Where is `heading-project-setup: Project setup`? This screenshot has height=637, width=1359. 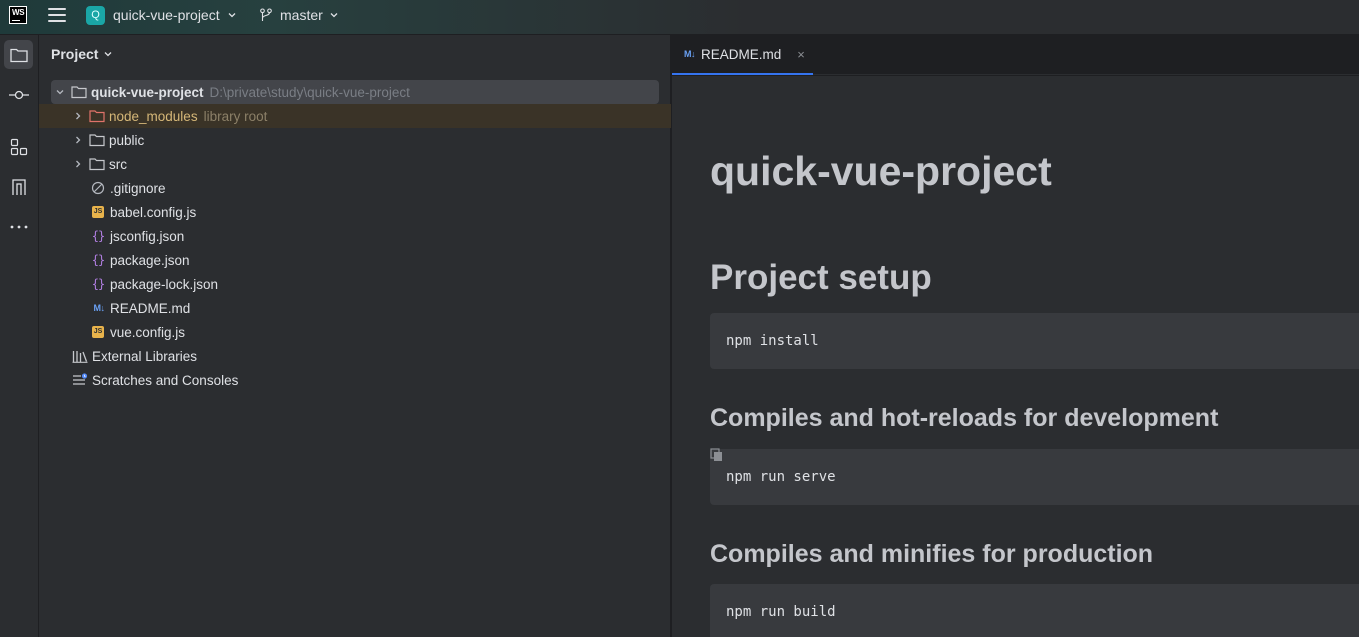
heading-project-setup: Project setup is located at coordinates (821, 277).